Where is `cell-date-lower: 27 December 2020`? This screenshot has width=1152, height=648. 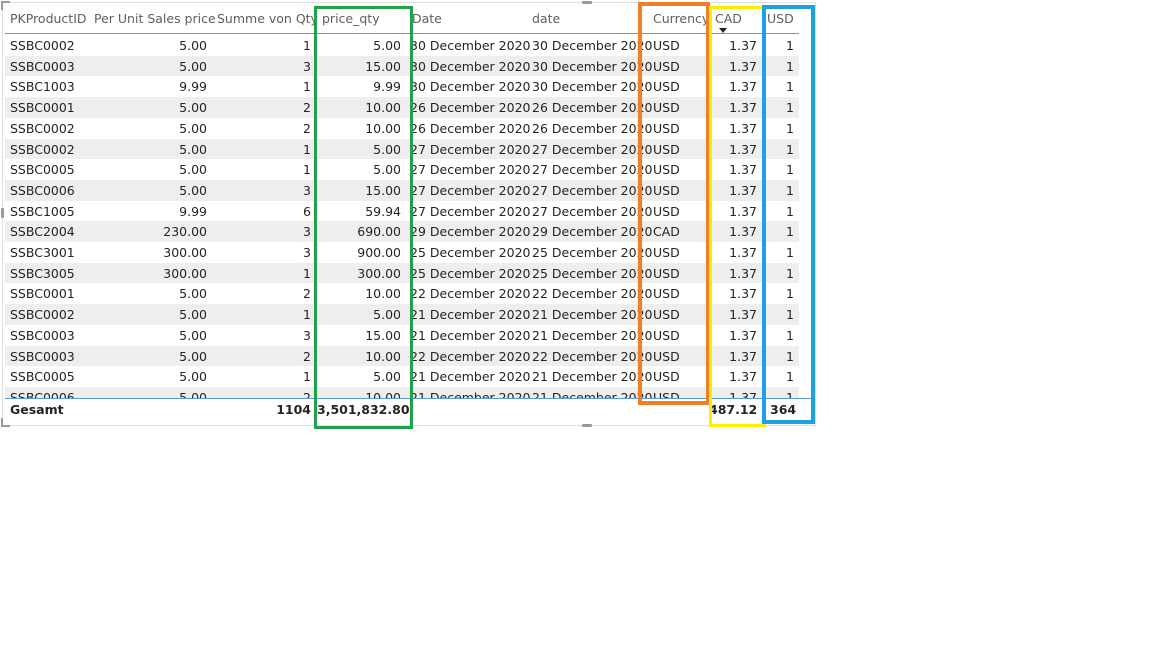
cell-date-lower: 27 December 2020 is located at coordinates (592, 211).